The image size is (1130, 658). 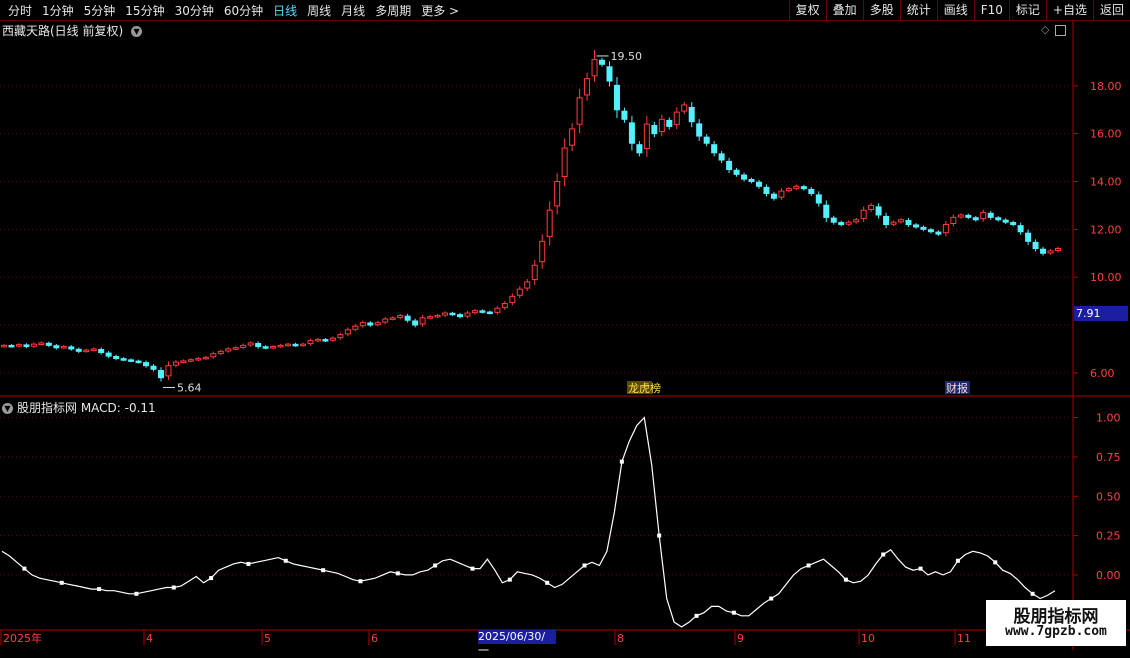 I want to click on high-label: 19.50, so click(x=627, y=56).